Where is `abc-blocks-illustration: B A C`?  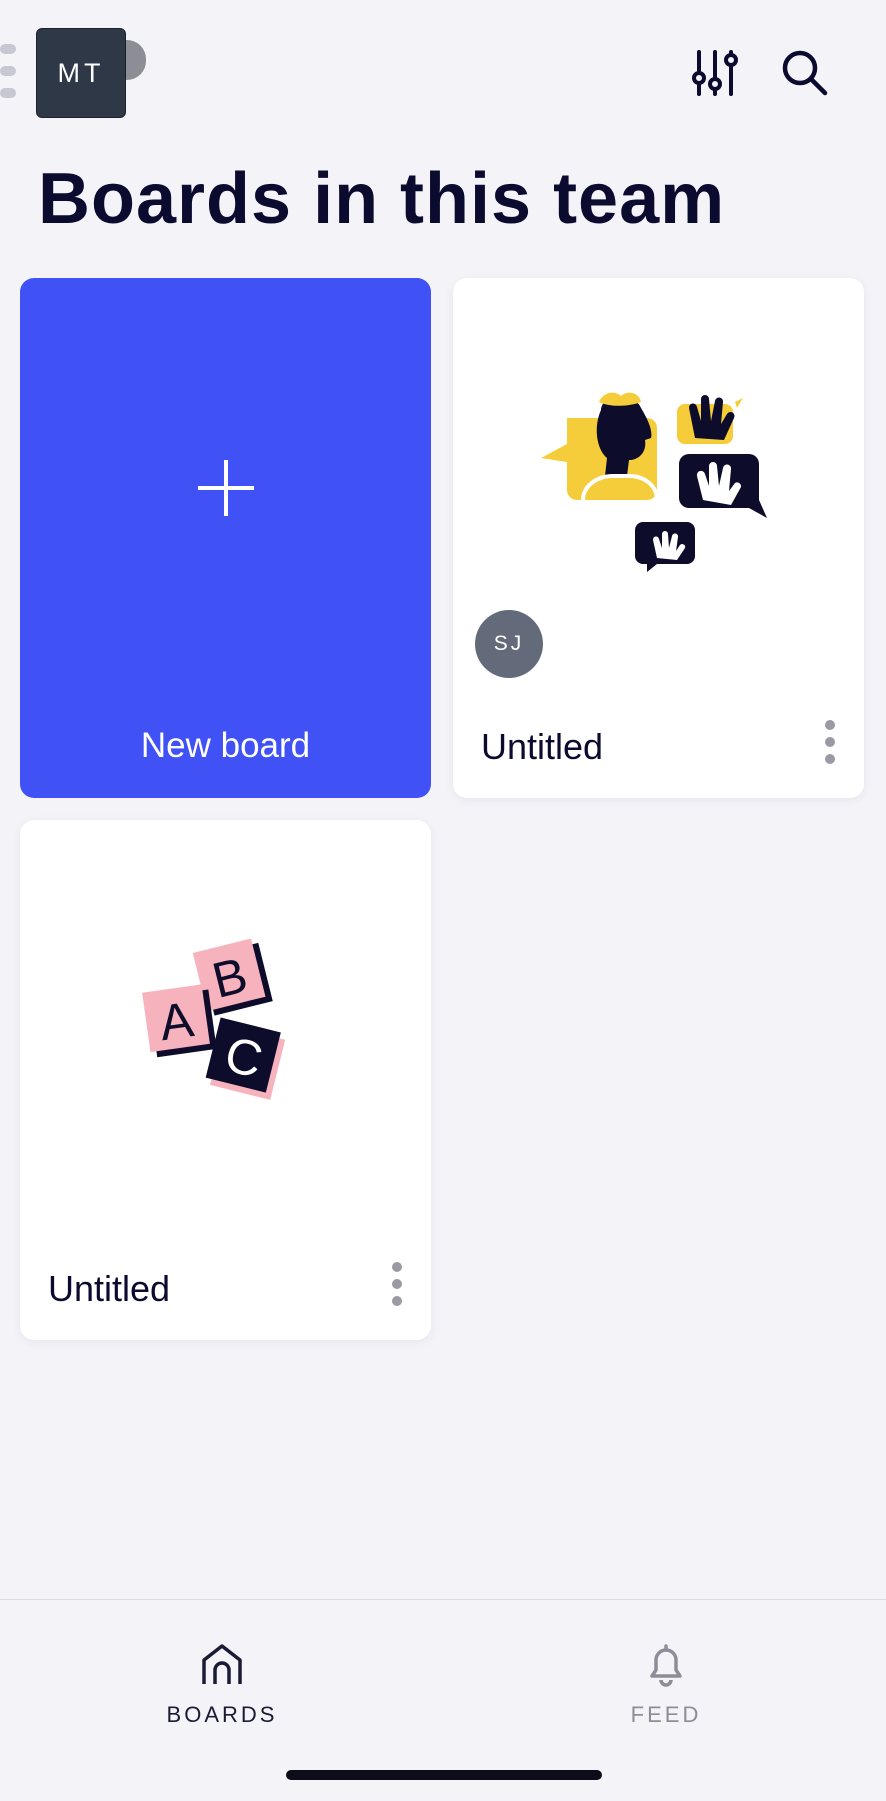 abc-blocks-illustration: B A C is located at coordinates (214, 1019).